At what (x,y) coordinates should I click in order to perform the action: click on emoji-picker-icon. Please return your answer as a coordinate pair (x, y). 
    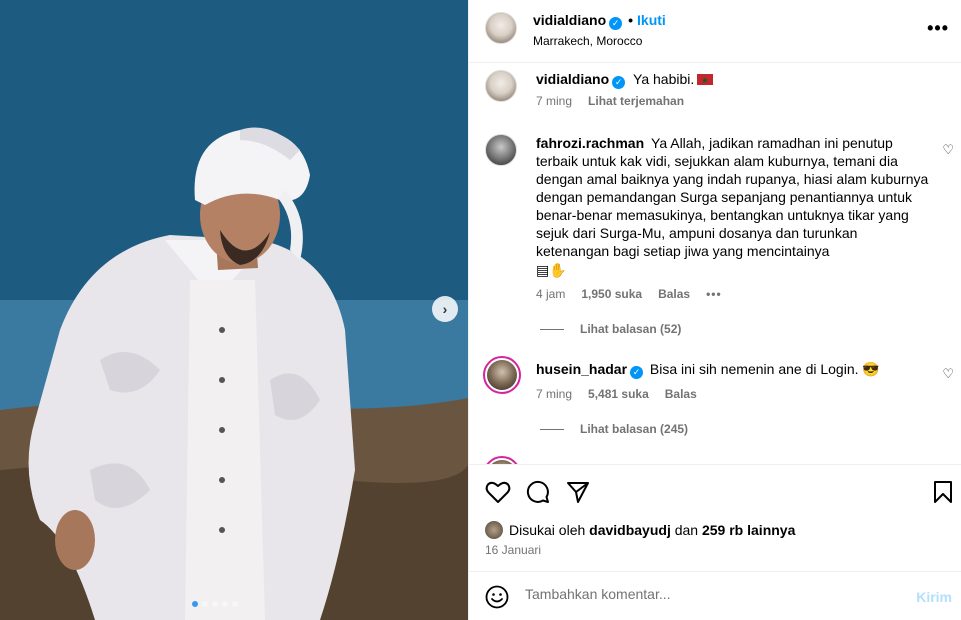
    Looking at the image, I should click on (497, 597).